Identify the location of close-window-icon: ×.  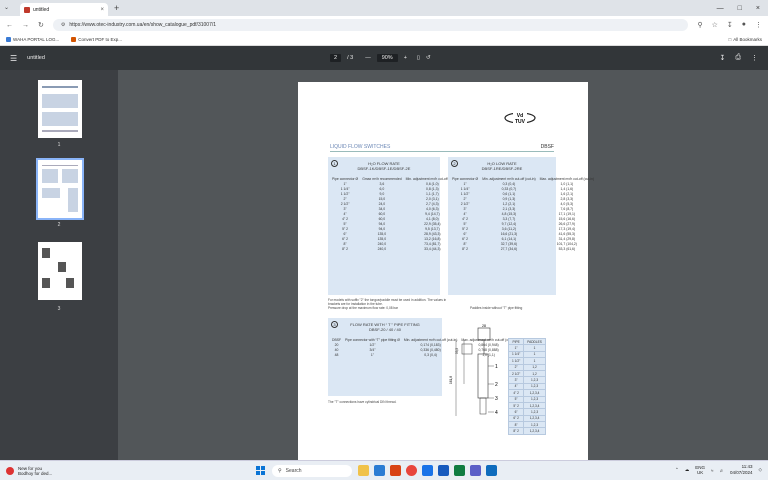
(758, 8).